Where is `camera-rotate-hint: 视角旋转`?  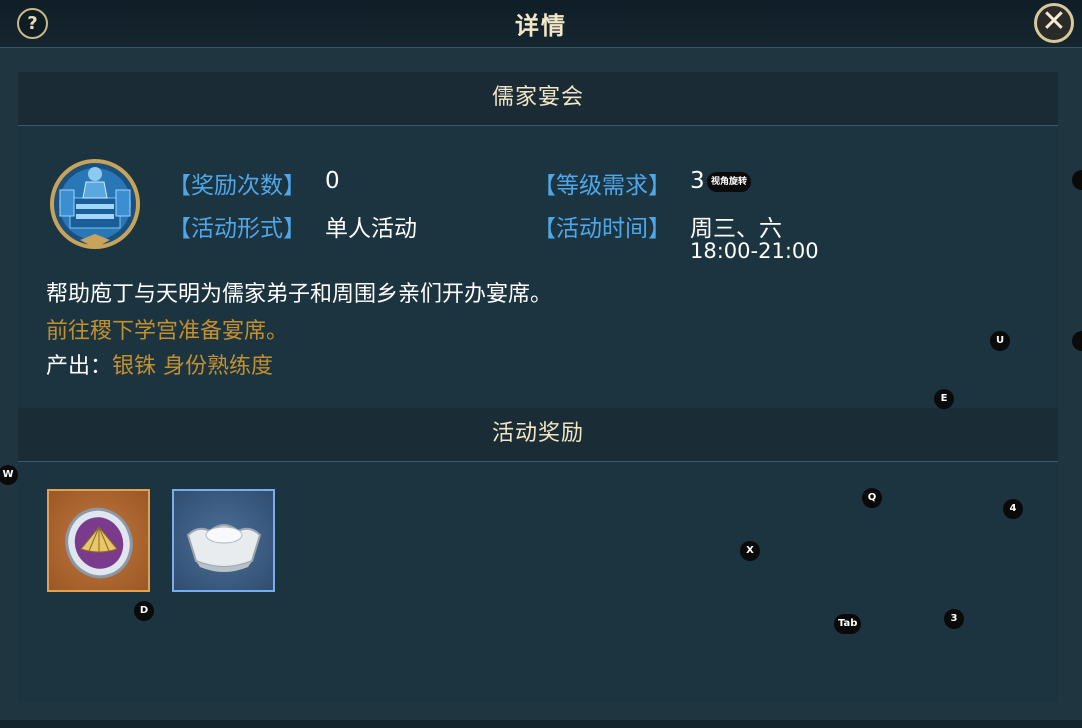
camera-rotate-hint: 视角旋转 is located at coordinates (729, 182).